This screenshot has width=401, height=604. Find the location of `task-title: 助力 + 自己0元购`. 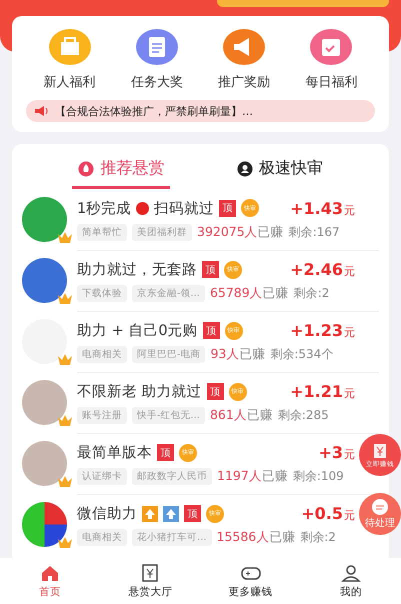

task-title: 助力 + 自己0元购 is located at coordinates (137, 330).